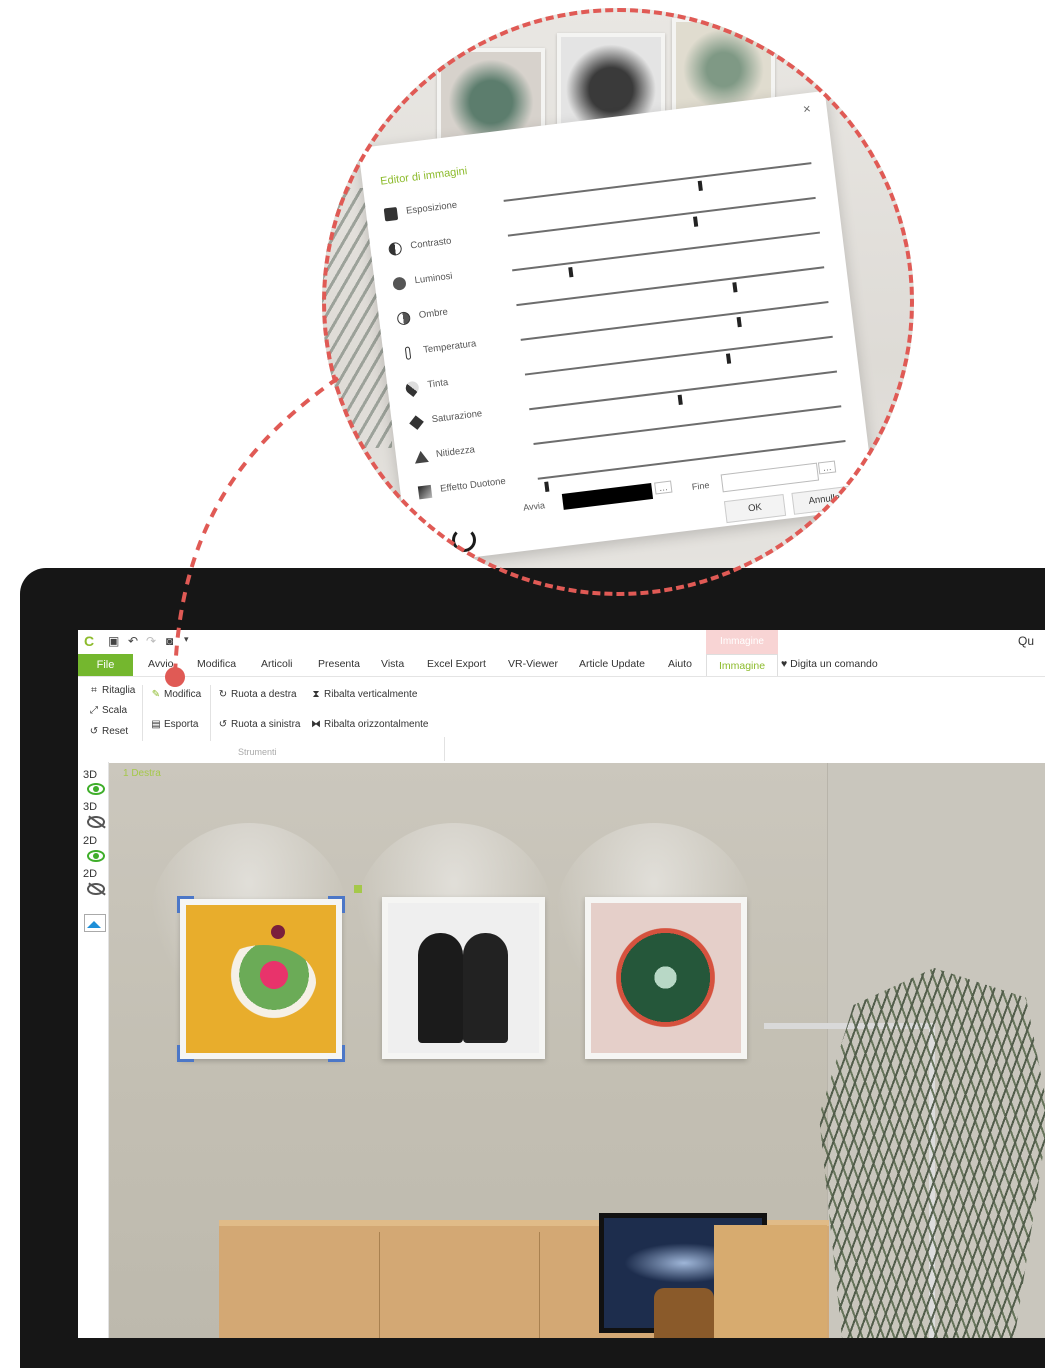 The height and width of the screenshot is (1368, 1045). Describe the element at coordinates (257, 752) in the screenshot. I see `ribbon-group-label: Strumenti` at that location.